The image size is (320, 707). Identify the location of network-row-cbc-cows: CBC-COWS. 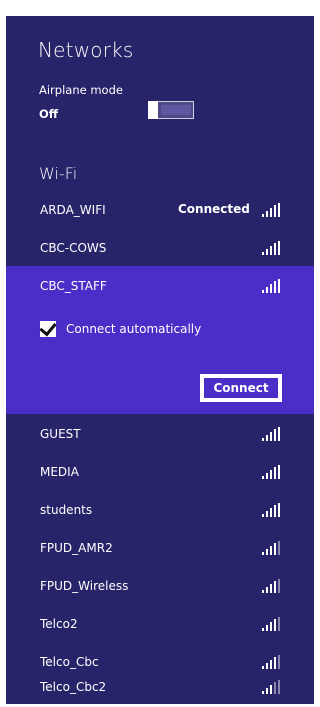
(160, 249).